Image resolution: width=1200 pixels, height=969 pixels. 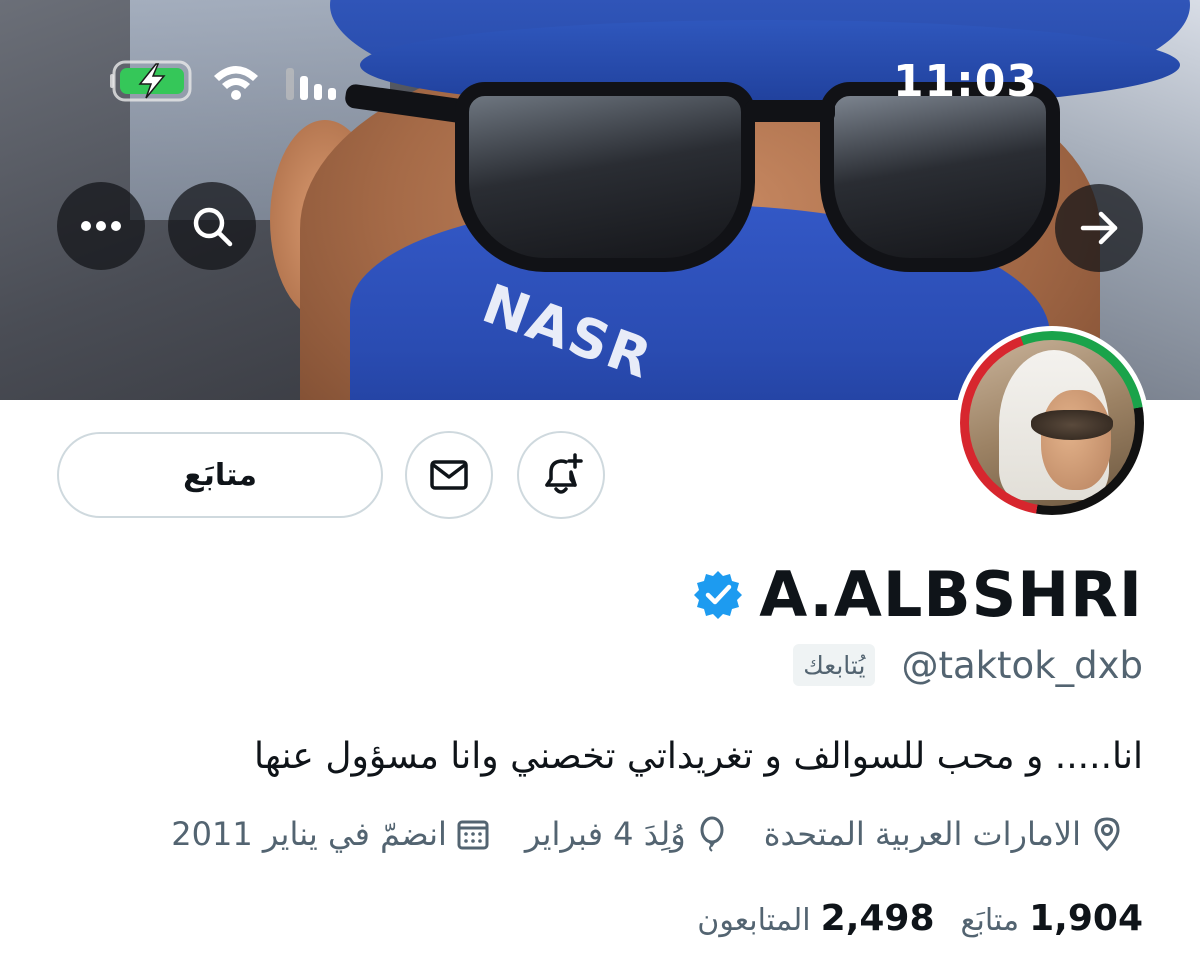 I want to click on search-button, so click(x=212, y=226).